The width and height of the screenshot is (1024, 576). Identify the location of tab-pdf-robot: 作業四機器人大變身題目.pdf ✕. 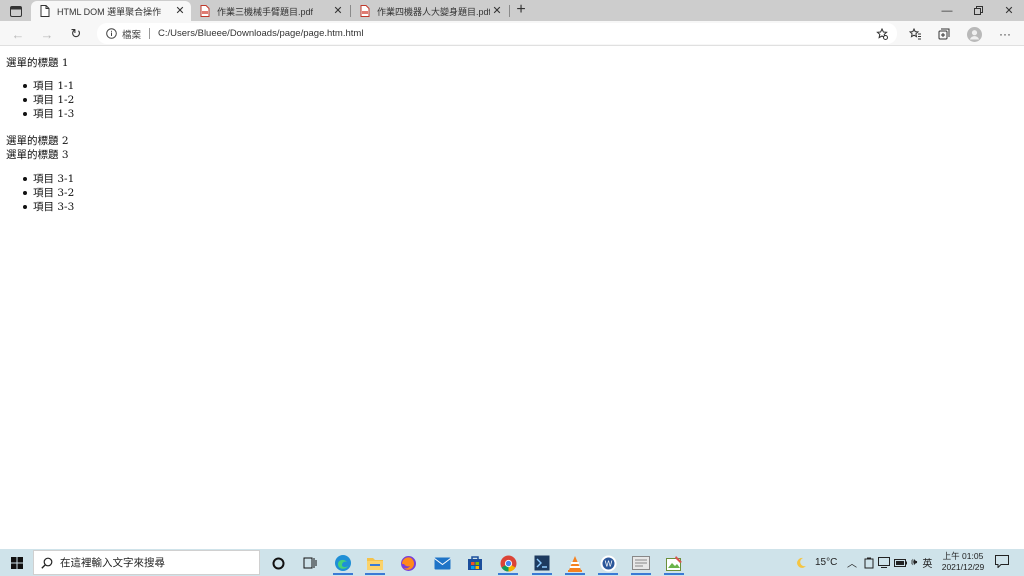
(429, 11).